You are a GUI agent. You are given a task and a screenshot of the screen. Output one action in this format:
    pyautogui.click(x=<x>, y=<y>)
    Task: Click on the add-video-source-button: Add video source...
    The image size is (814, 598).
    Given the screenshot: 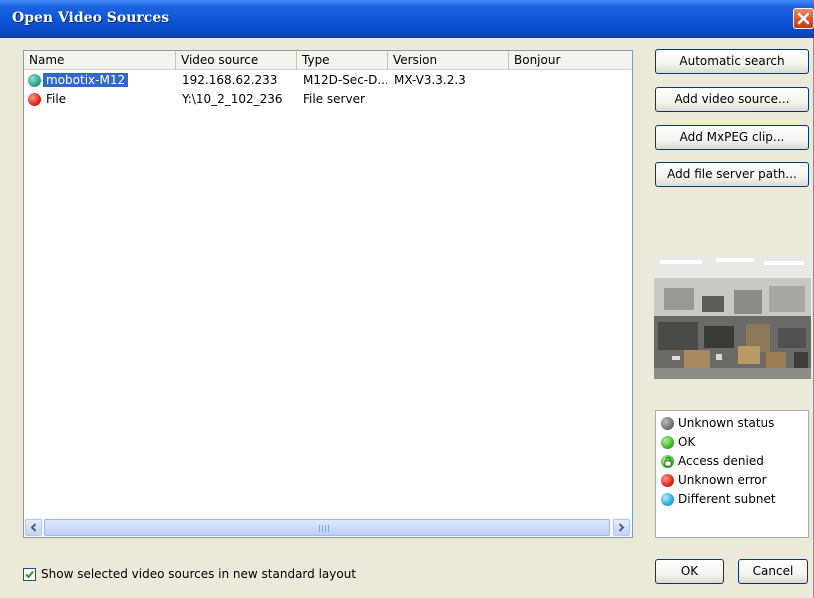 What is the action you would take?
    pyautogui.click(x=732, y=99)
    